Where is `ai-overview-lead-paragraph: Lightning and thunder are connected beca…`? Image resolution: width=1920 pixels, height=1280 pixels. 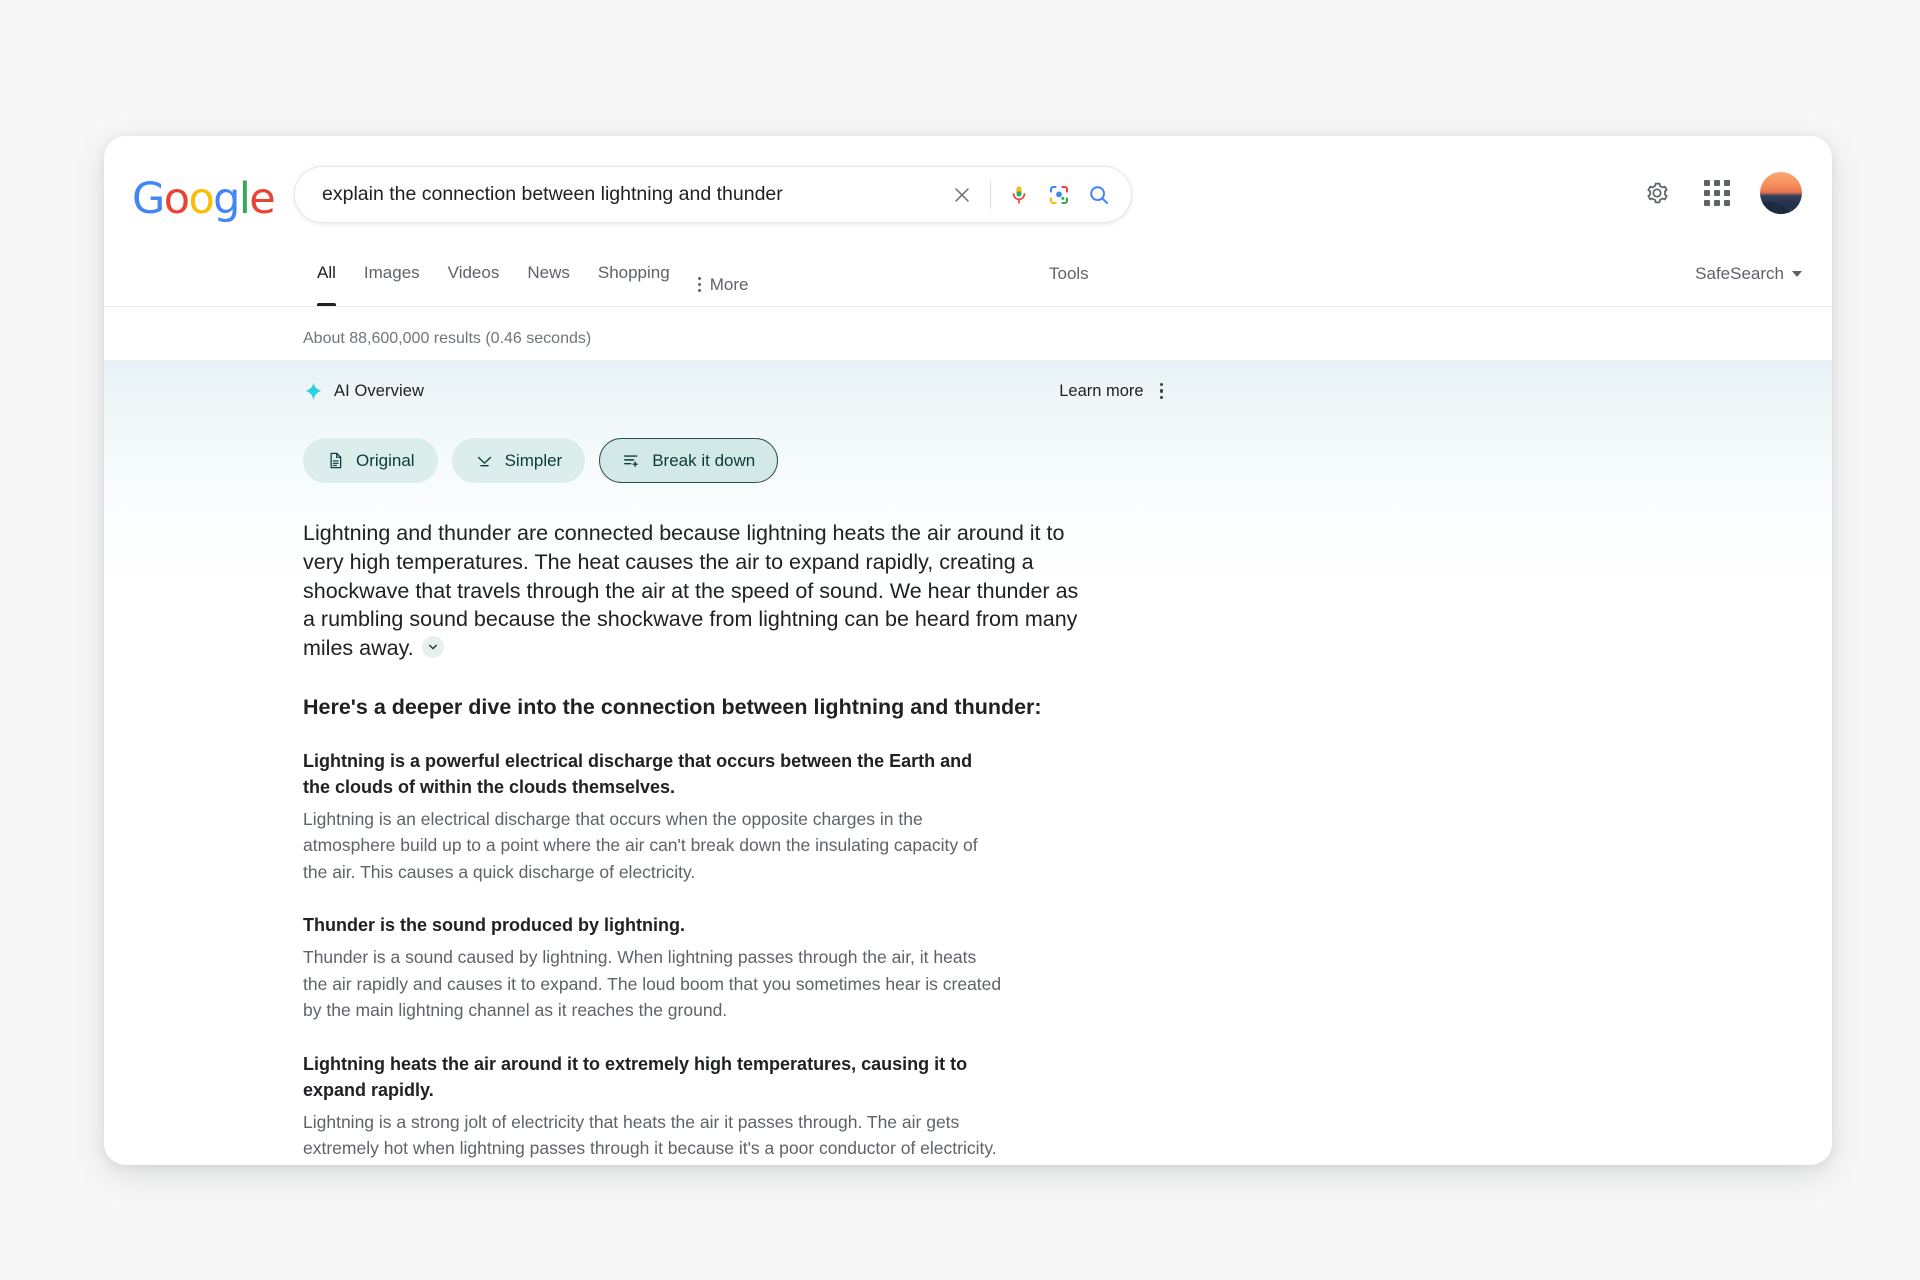
ai-overview-lead-paragraph: Lightning and thunder are connected beca… is located at coordinates (698, 591).